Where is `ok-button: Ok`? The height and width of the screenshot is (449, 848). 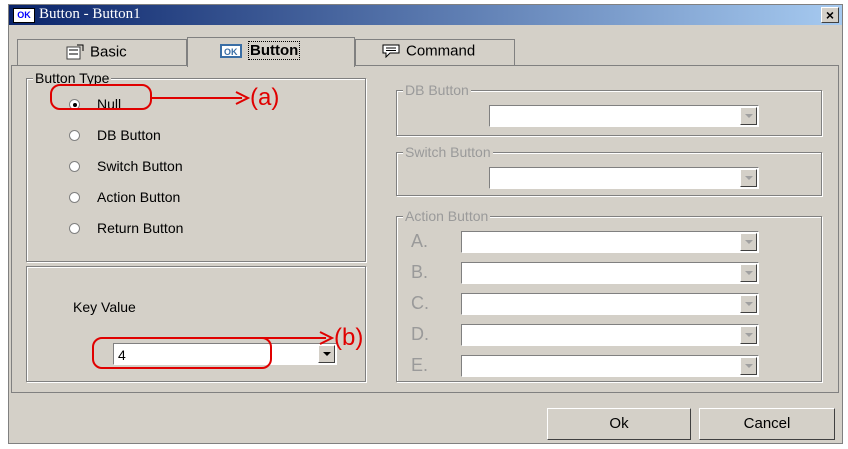 ok-button: Ok is located at coordinates (619, 424).